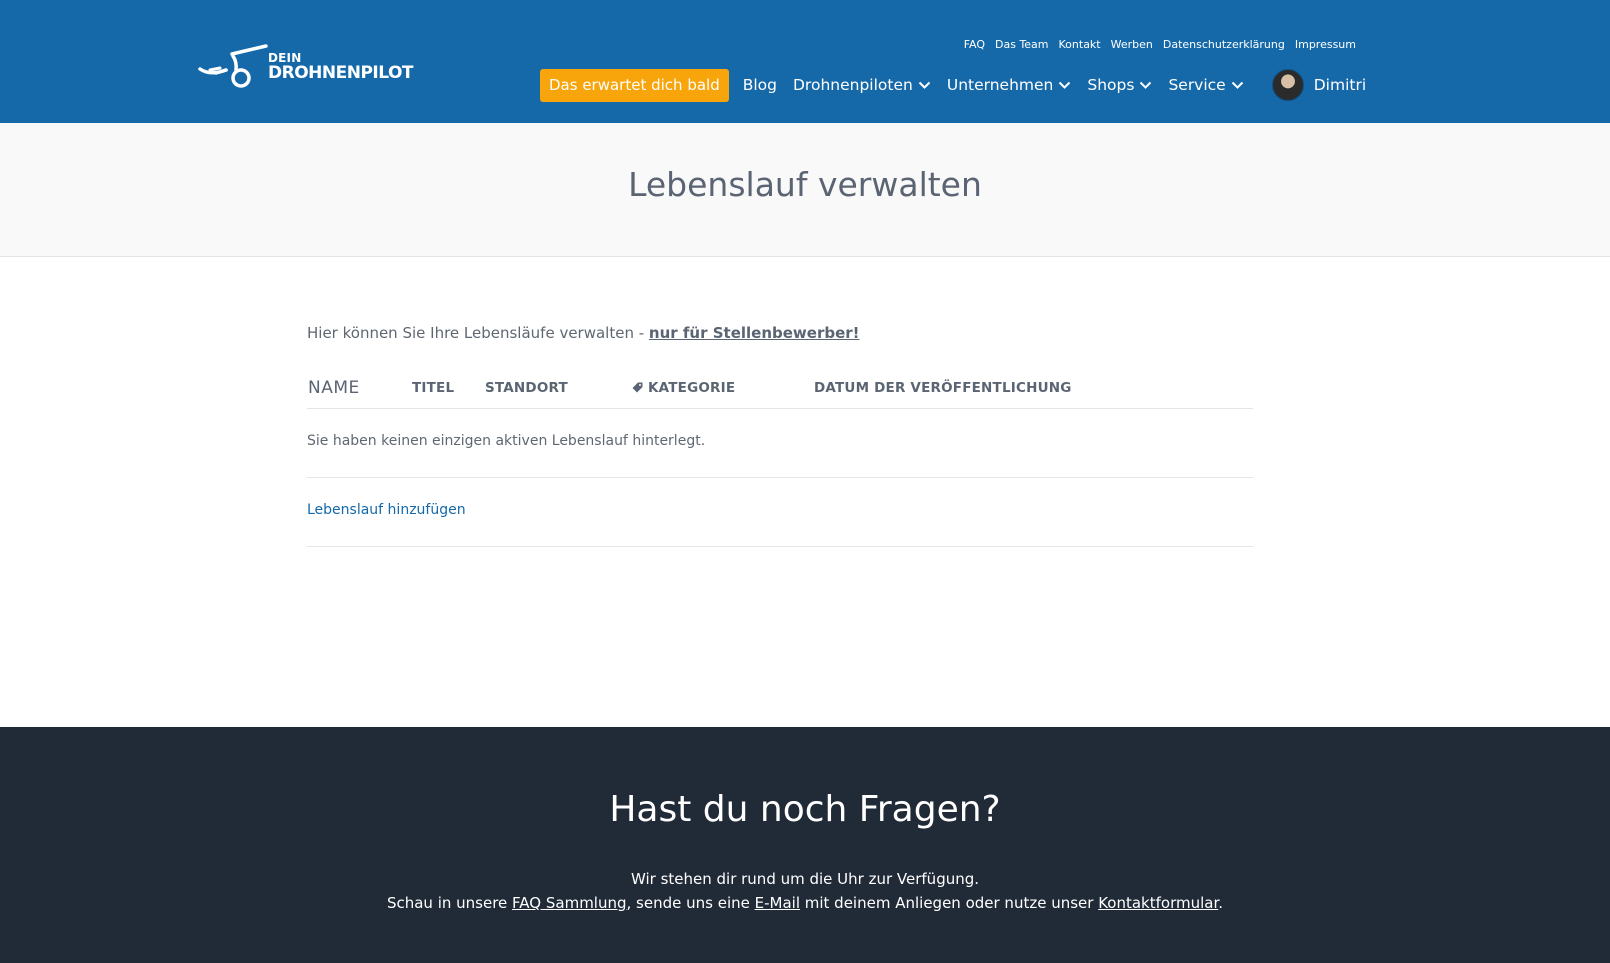 The width and height of the screenshot is (1610, 963). I want to click on nav-item-unternehmen: Unternehmen, so click(1009, 85).